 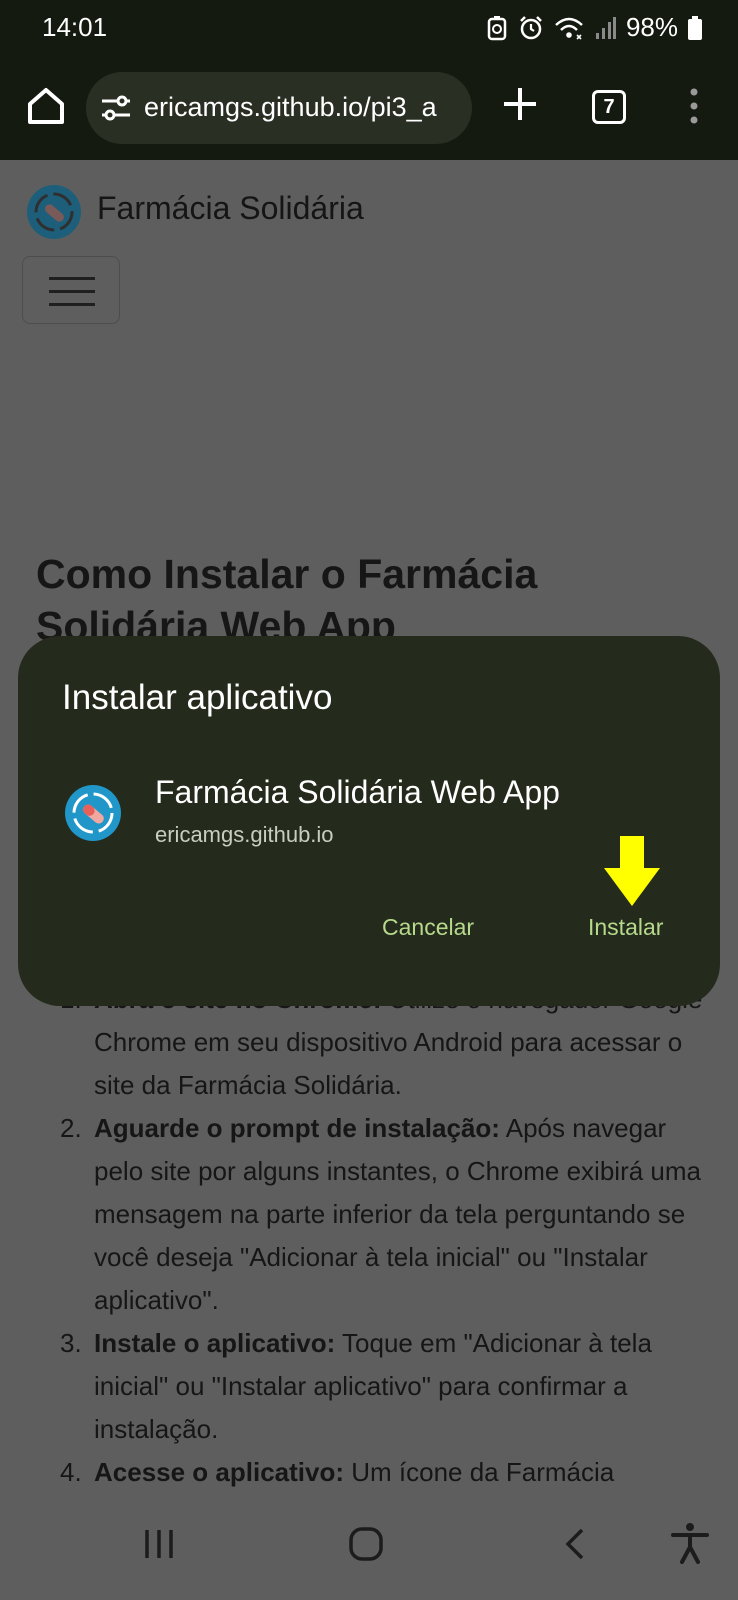 I want to click on back-icon, so click(x=574, y=1544).